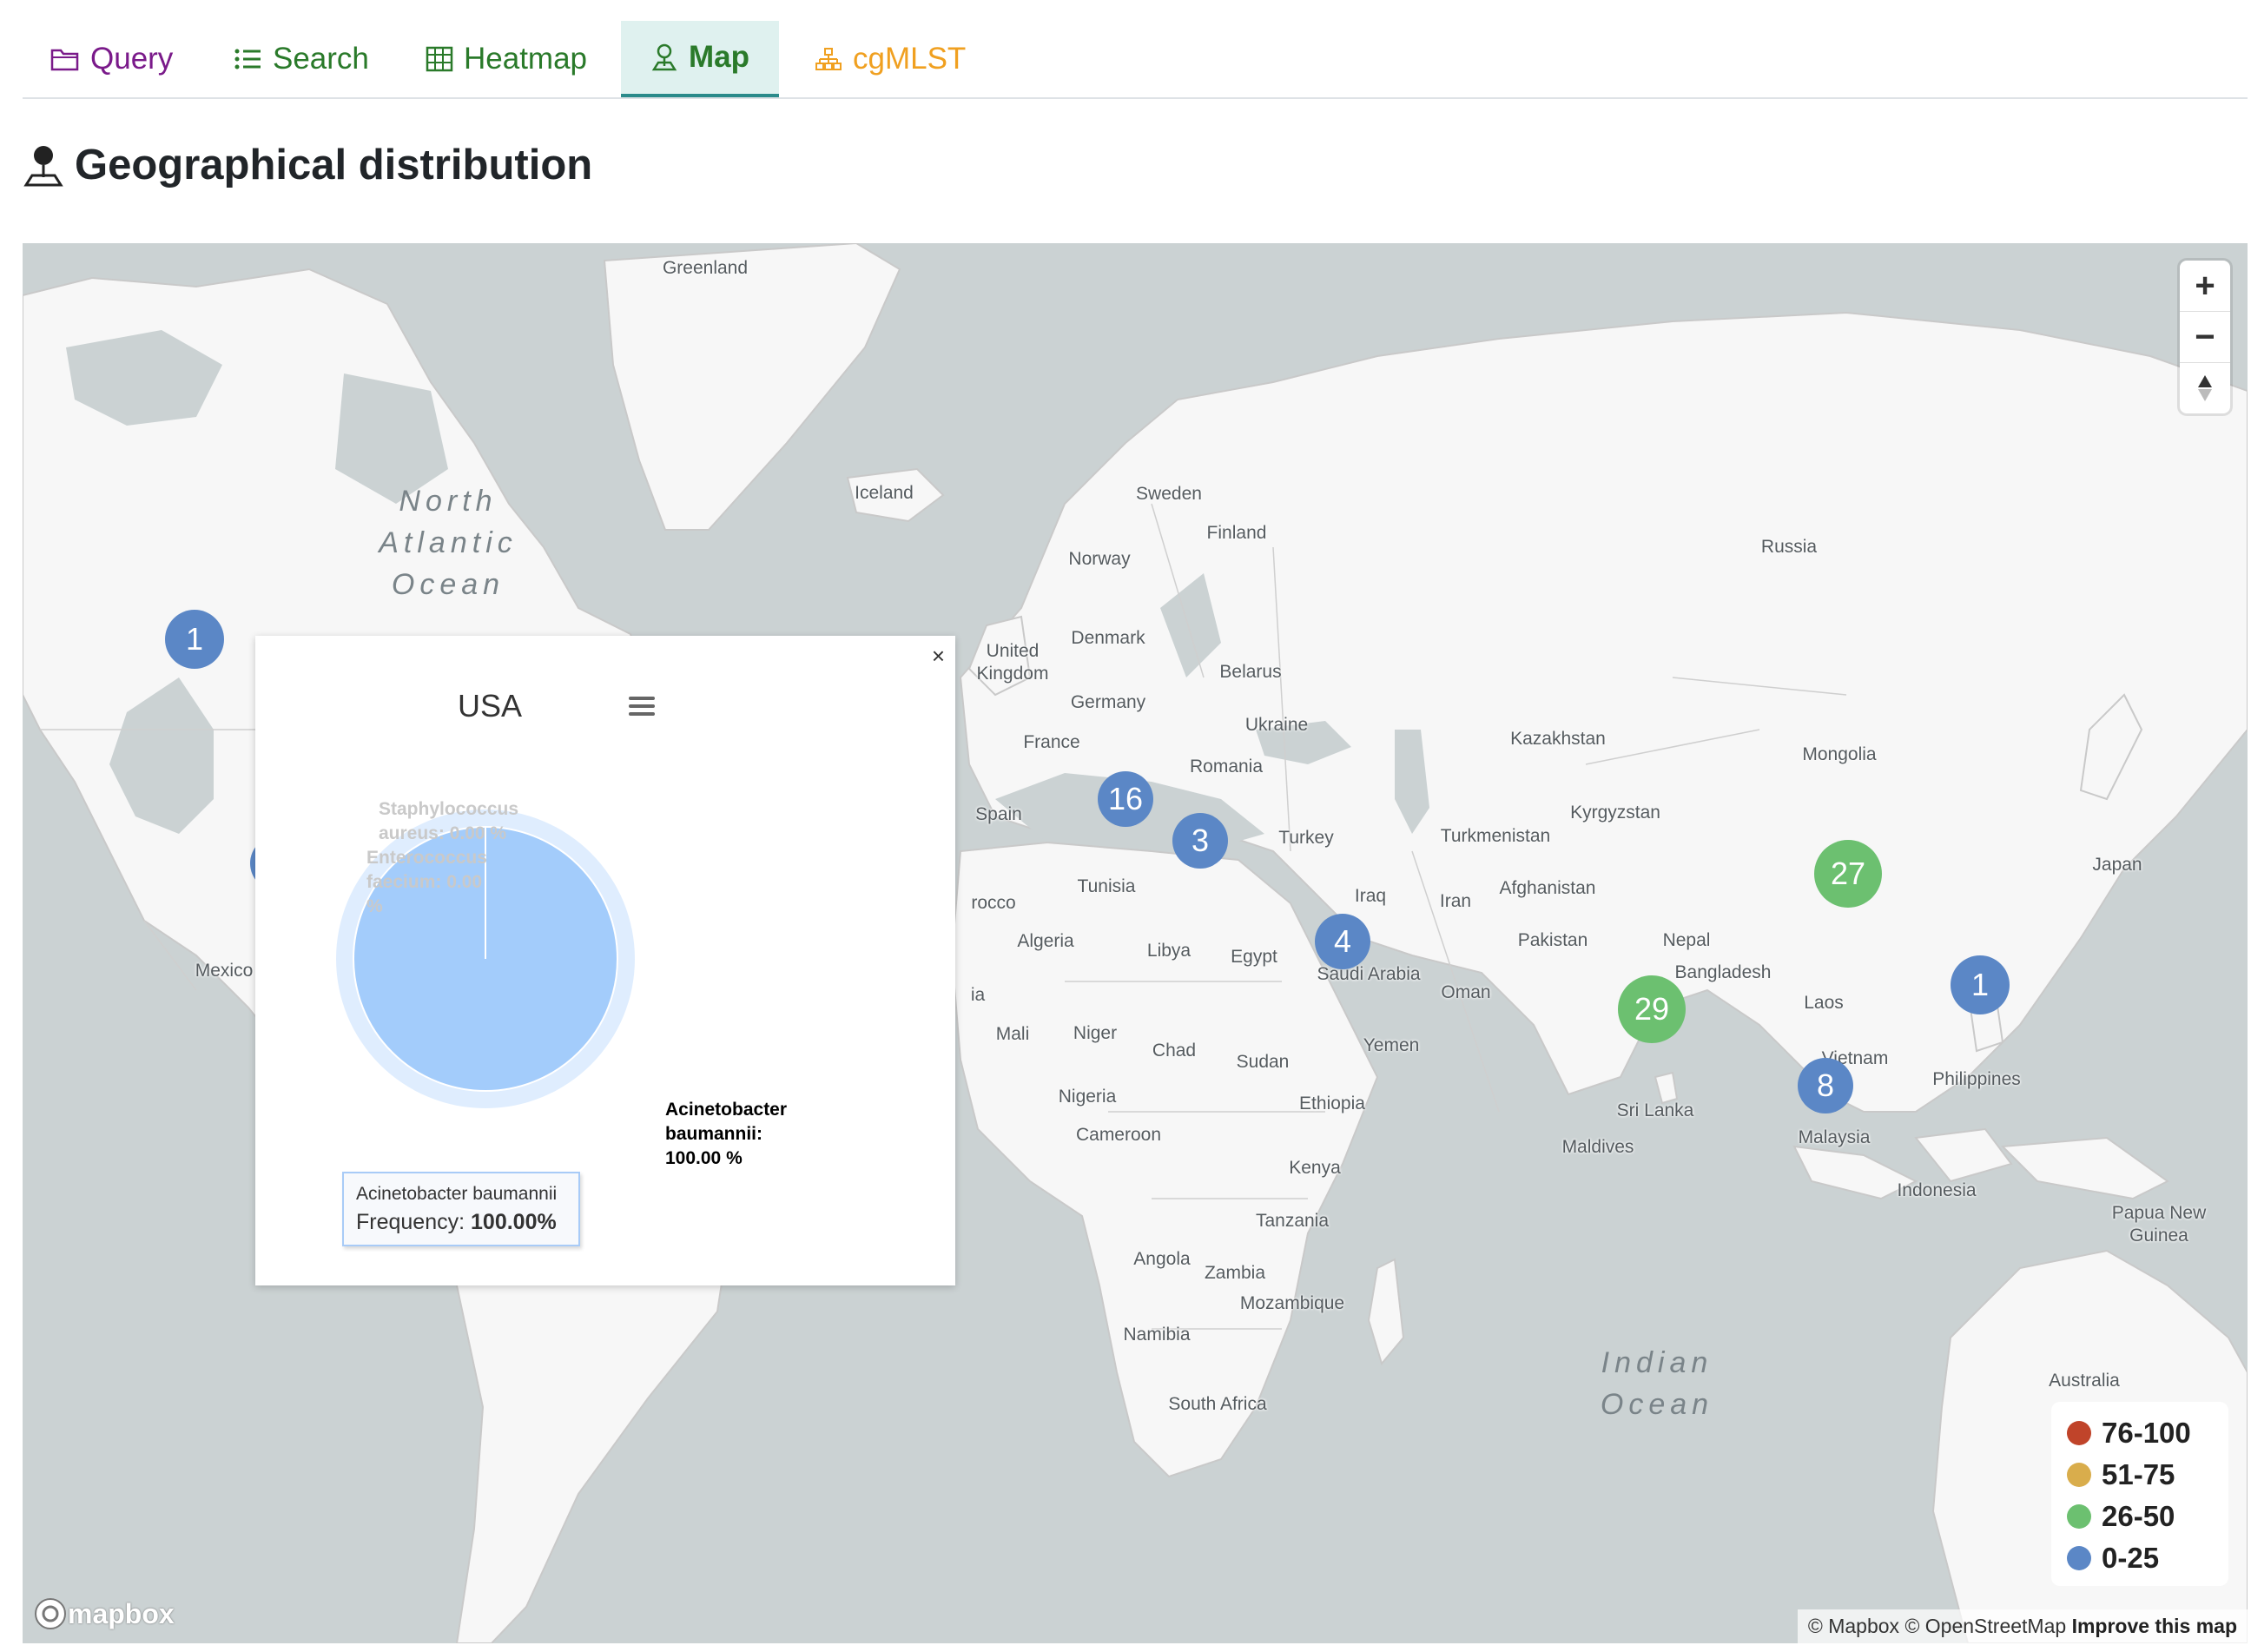 Image resolution: width=2251 pixels, height=1652 pixels. I want to click on country-label: Egypt, so click(1254, 957).